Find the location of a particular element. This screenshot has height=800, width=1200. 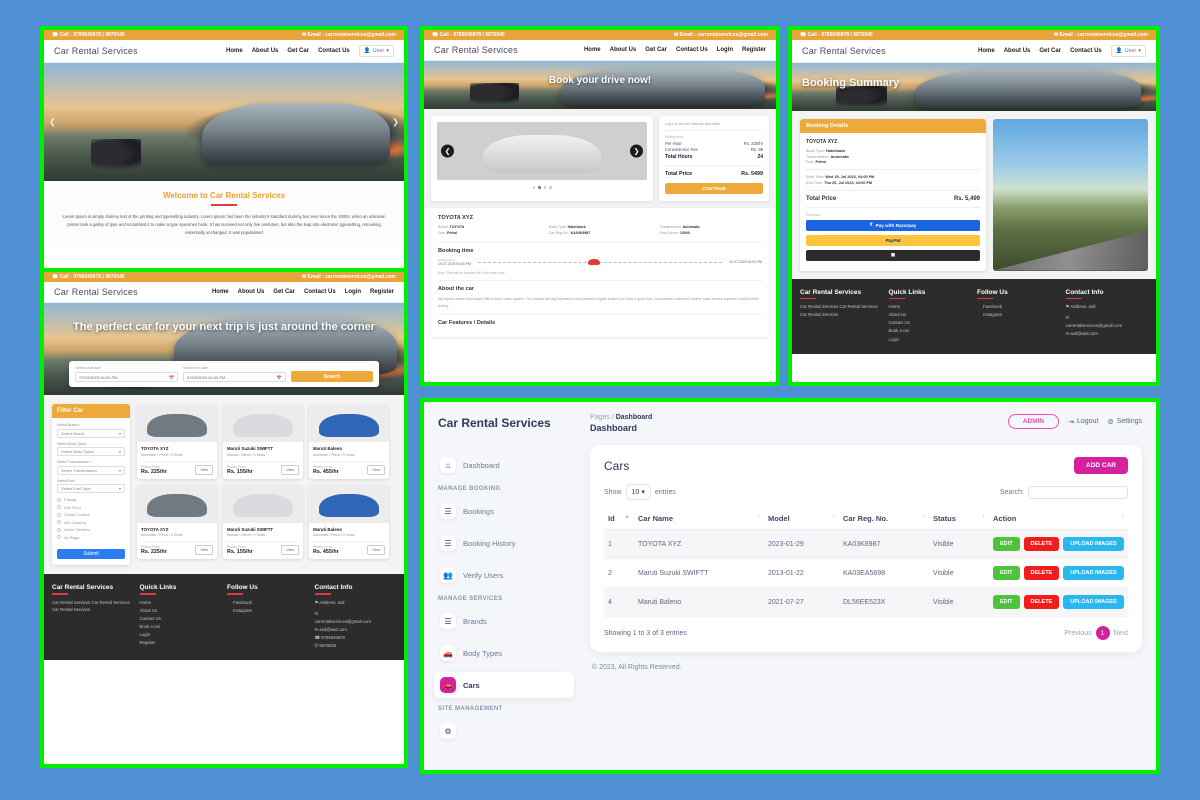

column-id: Id ▲ is located at coordinates (619, 519).